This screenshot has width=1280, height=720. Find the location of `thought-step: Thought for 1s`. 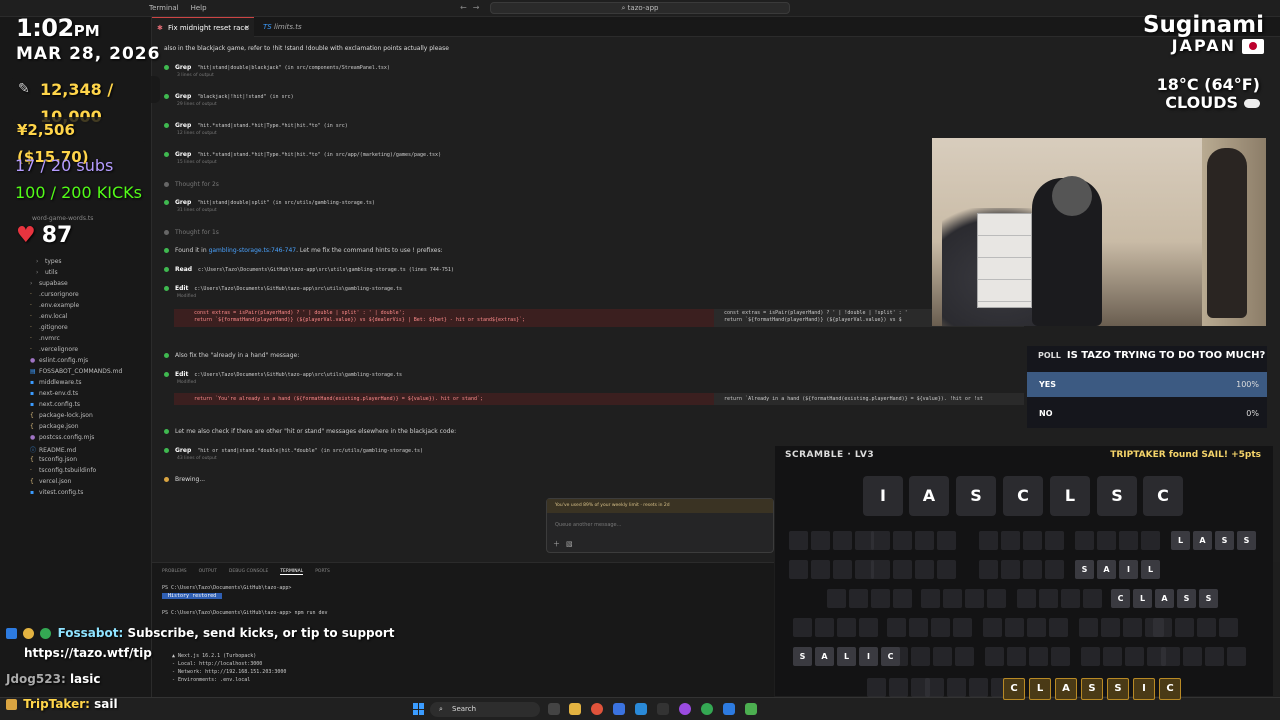

thought-step: Thought for 1s is located at coordinates (191, 232).